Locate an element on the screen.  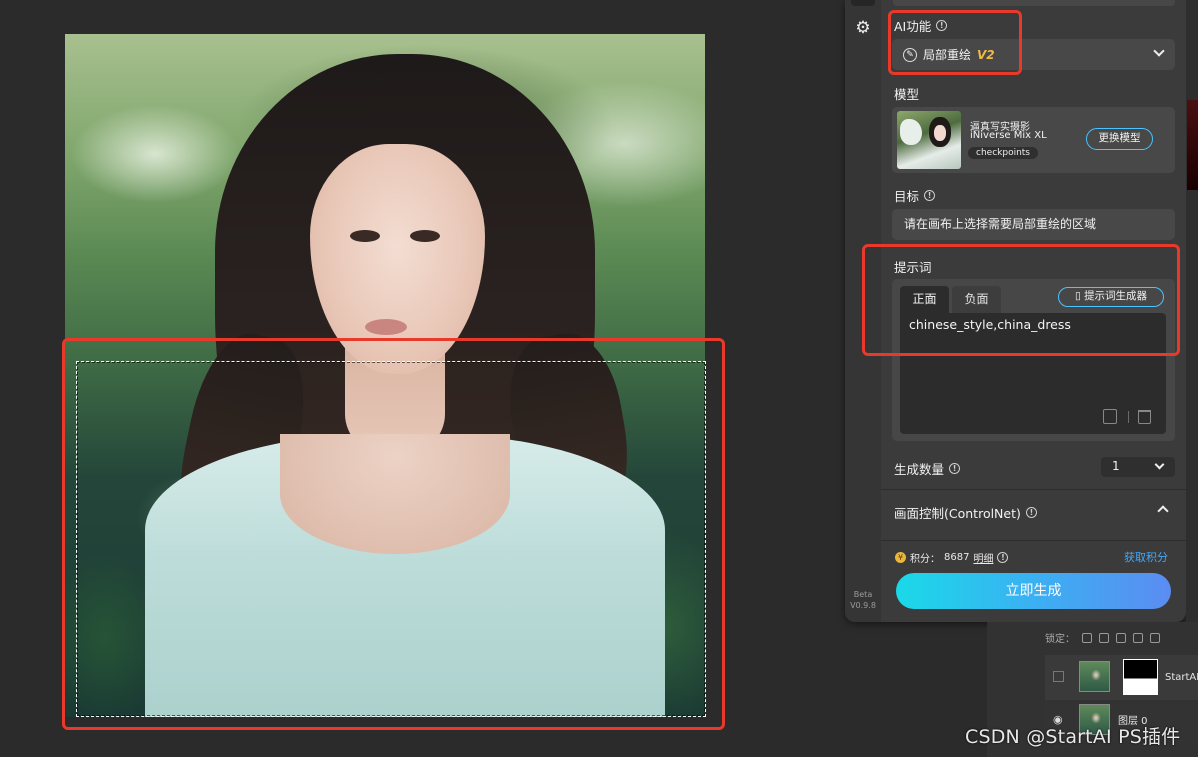
portrait-lips is located at coordinates (386, 327).